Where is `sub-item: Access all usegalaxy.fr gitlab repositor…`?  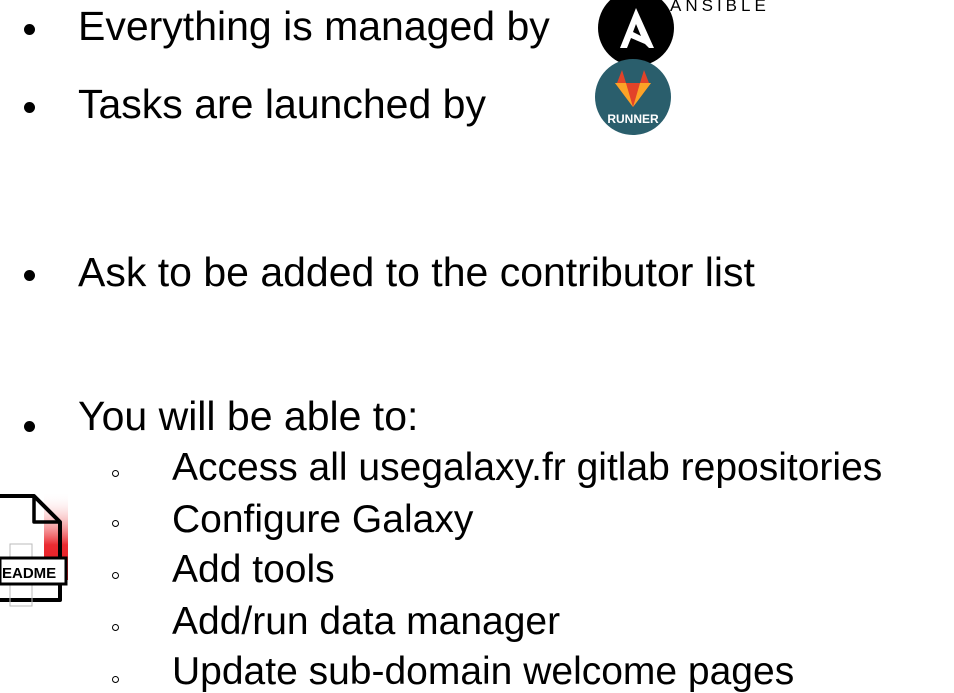
sub-item: Access all usegalaxy.fr gitlab repositor… is located at coordinates (527, 467).